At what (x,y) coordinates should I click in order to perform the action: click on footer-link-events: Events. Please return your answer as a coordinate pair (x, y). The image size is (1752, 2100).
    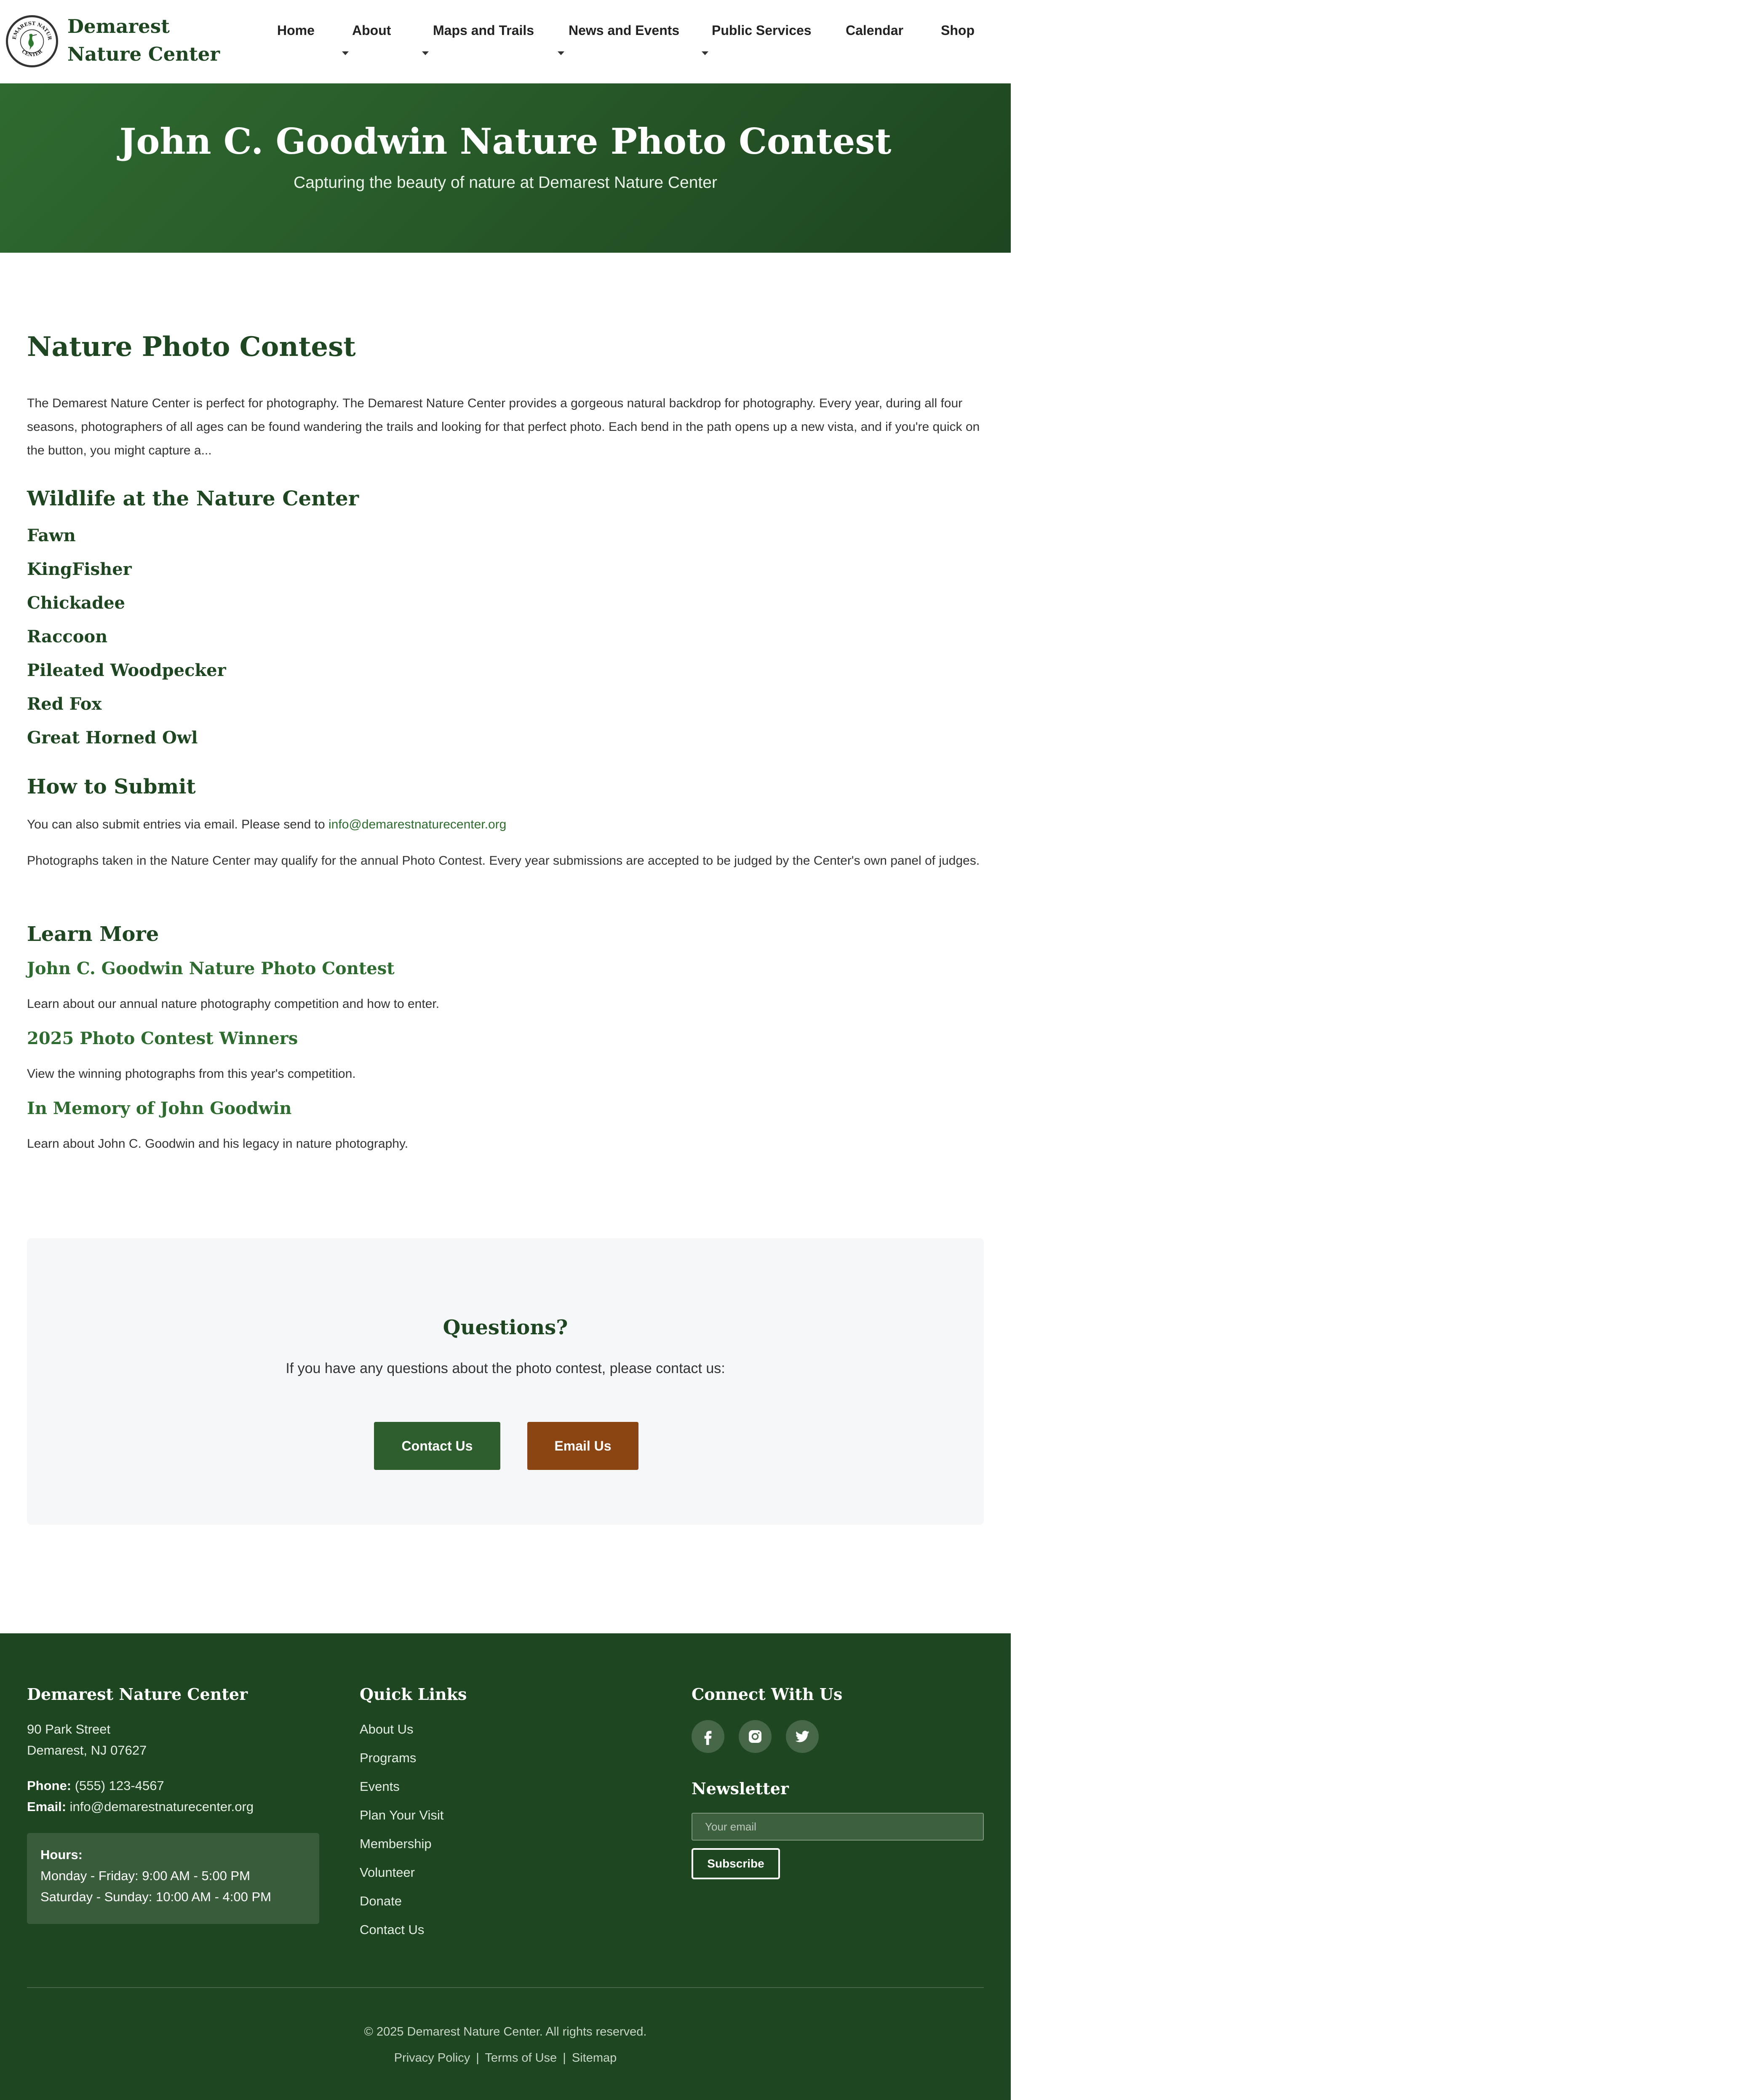
    Looking at the image, I should click on (380, 1787).